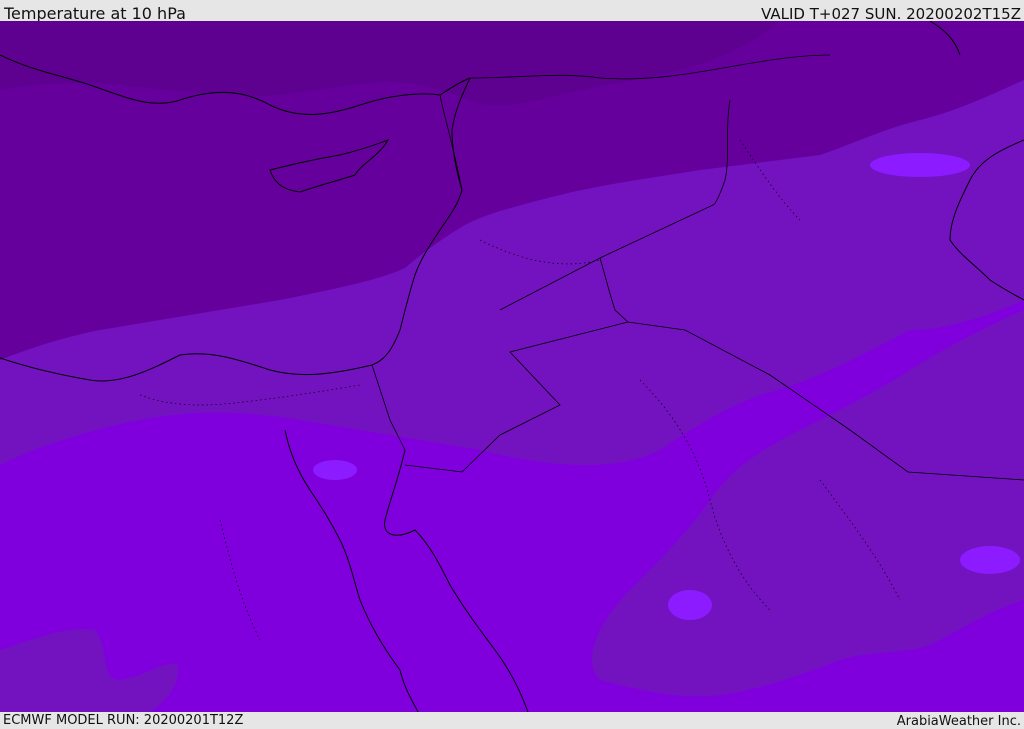  Describe the element at coordinates (990, 560) in the screenshot. I see `warm-patch-east` at that location.